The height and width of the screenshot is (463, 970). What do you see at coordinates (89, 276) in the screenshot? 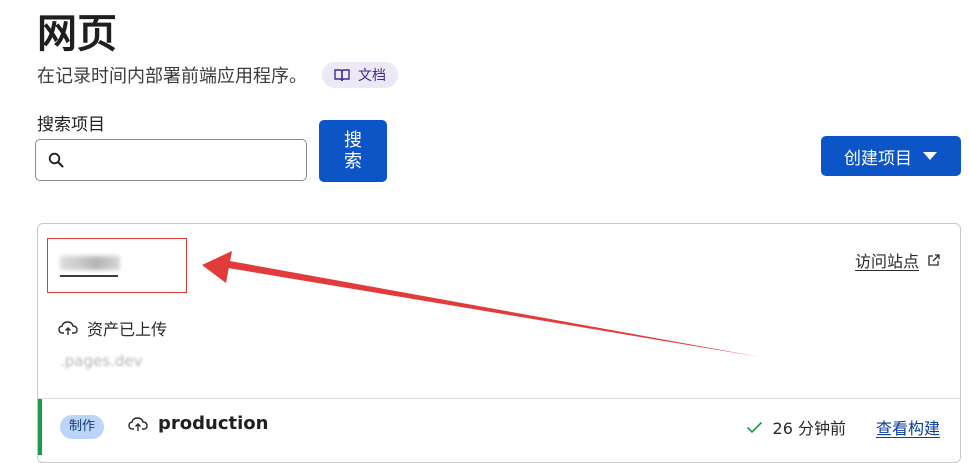
I see `project-name-underline` at bounding box center [89, 276].